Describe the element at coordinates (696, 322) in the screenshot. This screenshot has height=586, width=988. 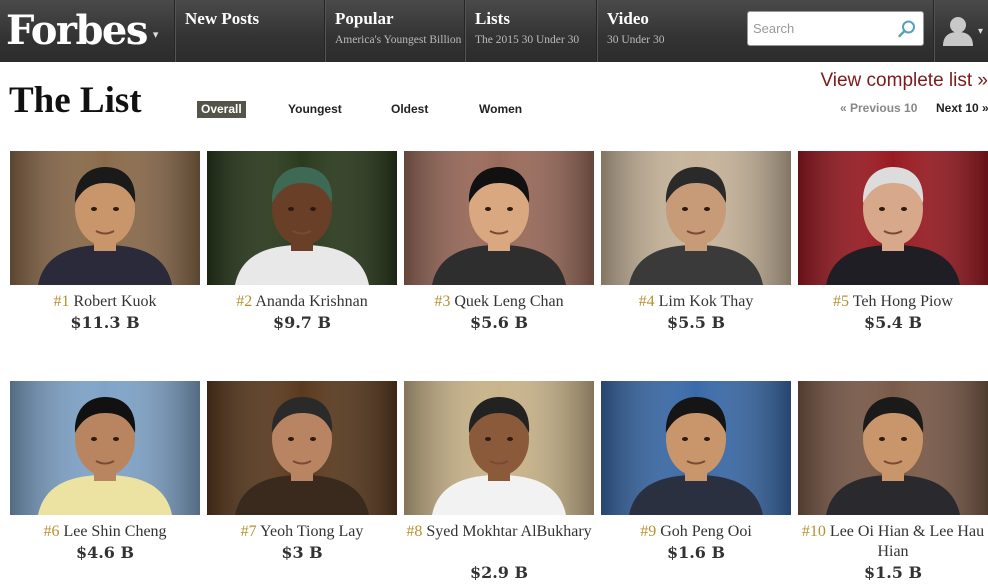
I see `net-worth: $5.5 B` at that location.